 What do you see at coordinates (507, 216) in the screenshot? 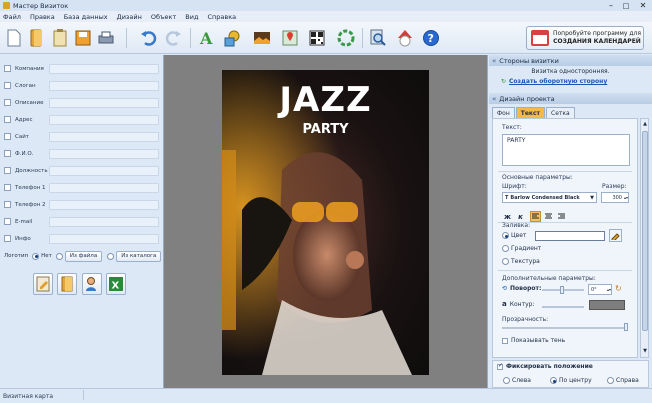
I see `bold-button: ж` at bounding box center [507, 216].